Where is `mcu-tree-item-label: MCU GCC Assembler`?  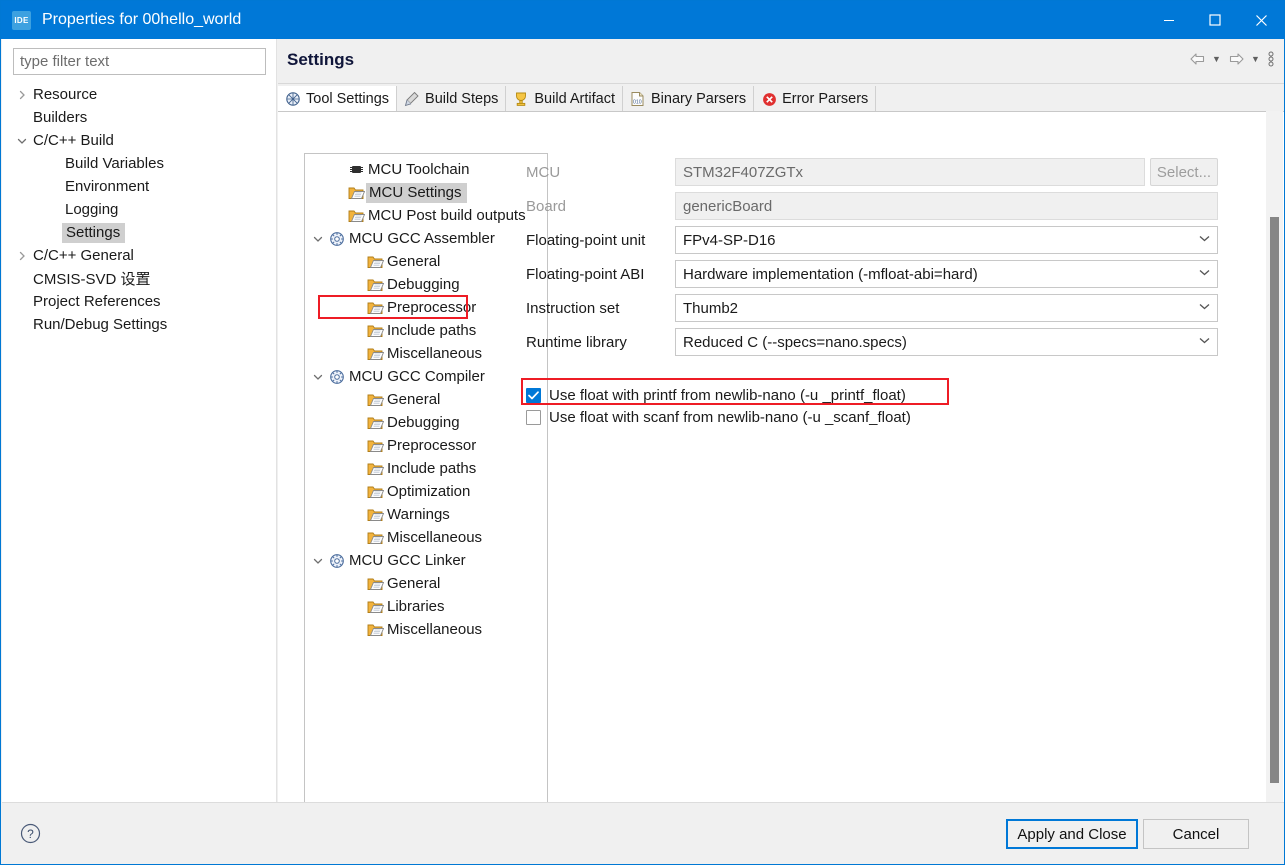
mcu-tree-item-label: MCU GCC Assembler is located at coordinates (422, 238).